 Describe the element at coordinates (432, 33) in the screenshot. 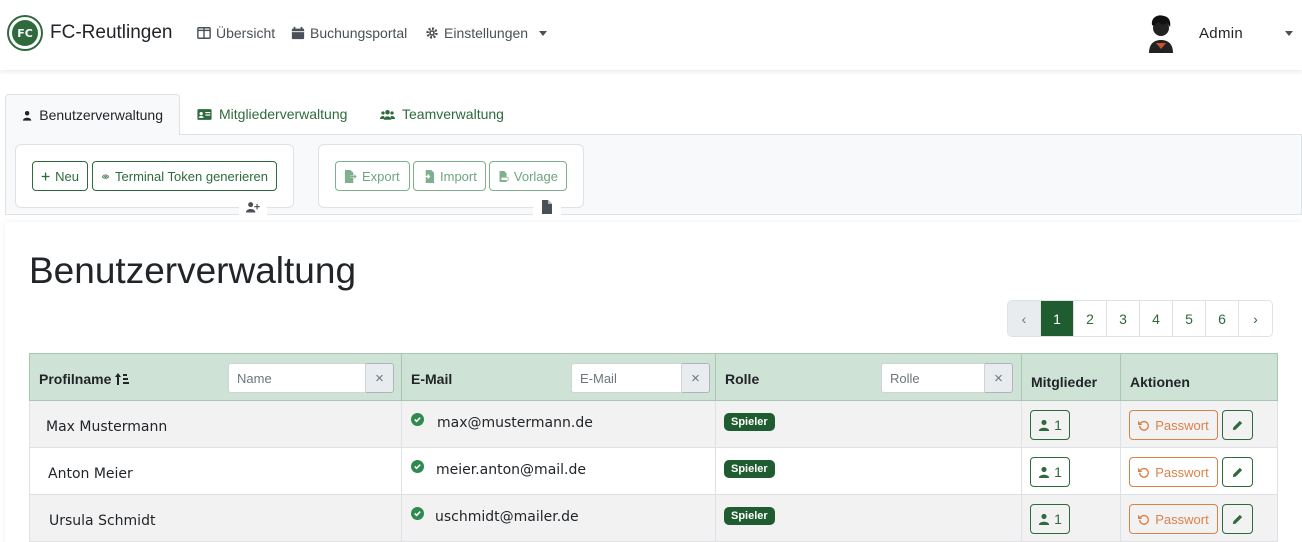

I see `gear-icon` at that location.